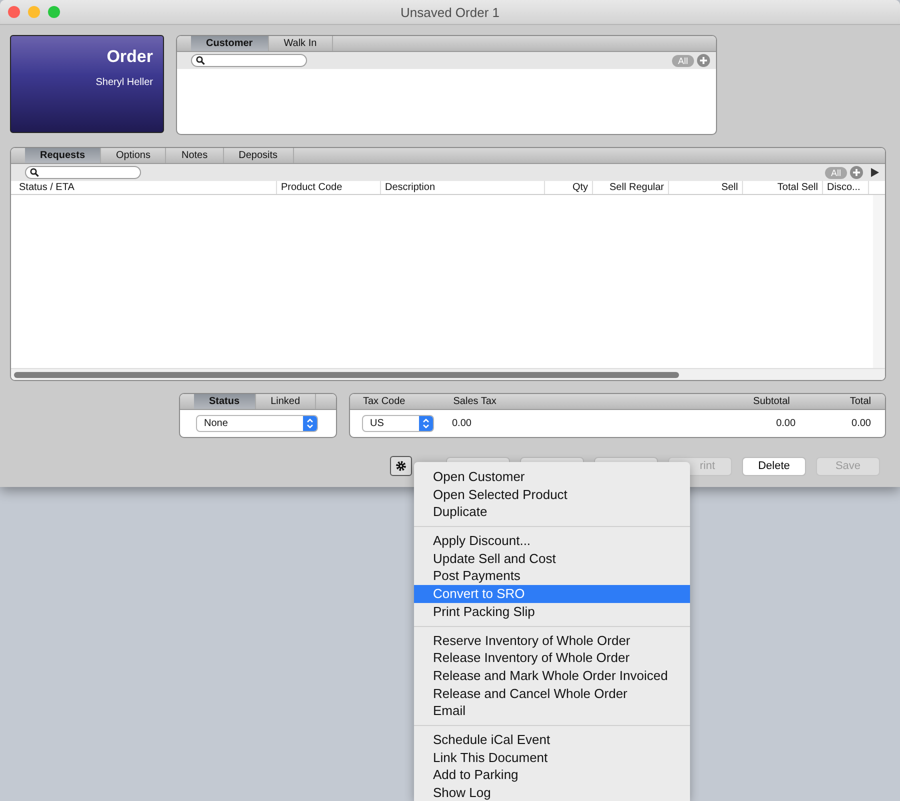  Describe the element at coordinates (552, 641) in the screenshot. I see `menu-item: Reserve Inventory of Whole Order` at that location.